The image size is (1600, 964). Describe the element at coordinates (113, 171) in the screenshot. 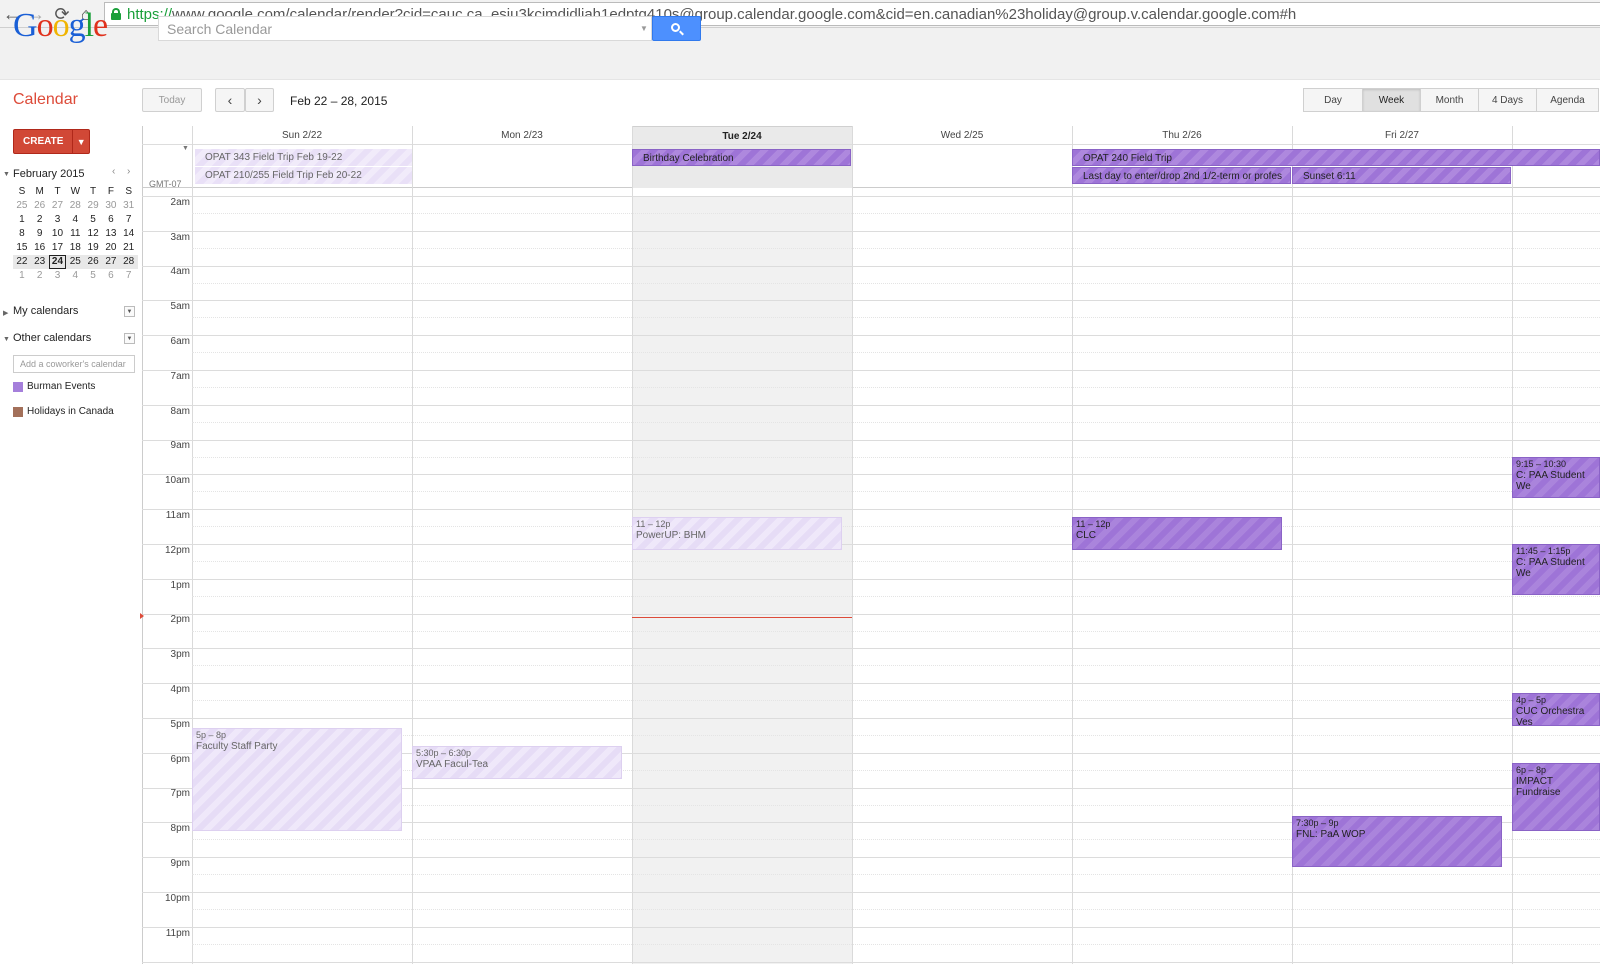

I see `mini-prev-month-icon: ‹` at that location.